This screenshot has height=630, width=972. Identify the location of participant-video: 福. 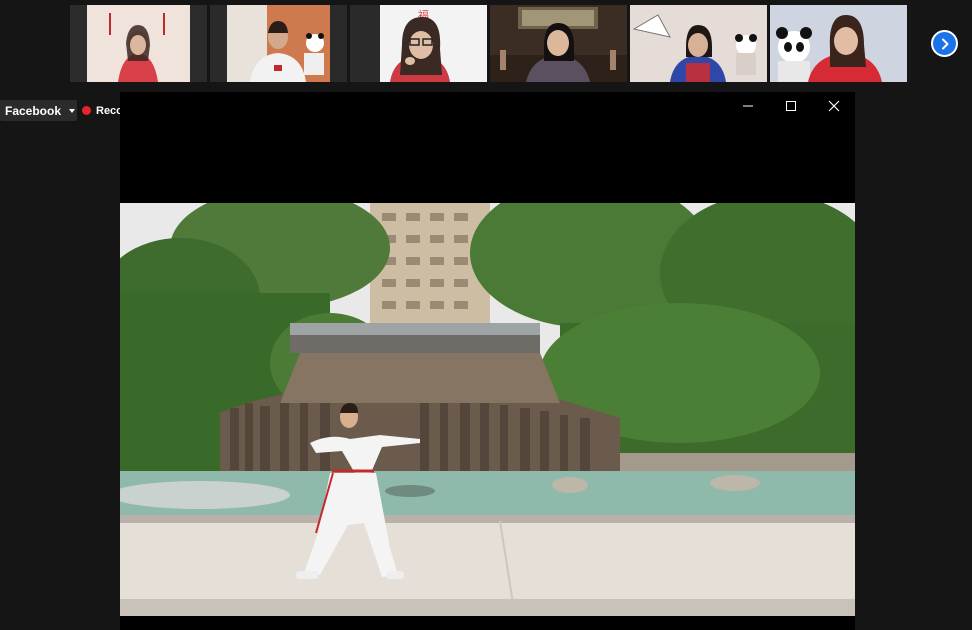
(418, 43).